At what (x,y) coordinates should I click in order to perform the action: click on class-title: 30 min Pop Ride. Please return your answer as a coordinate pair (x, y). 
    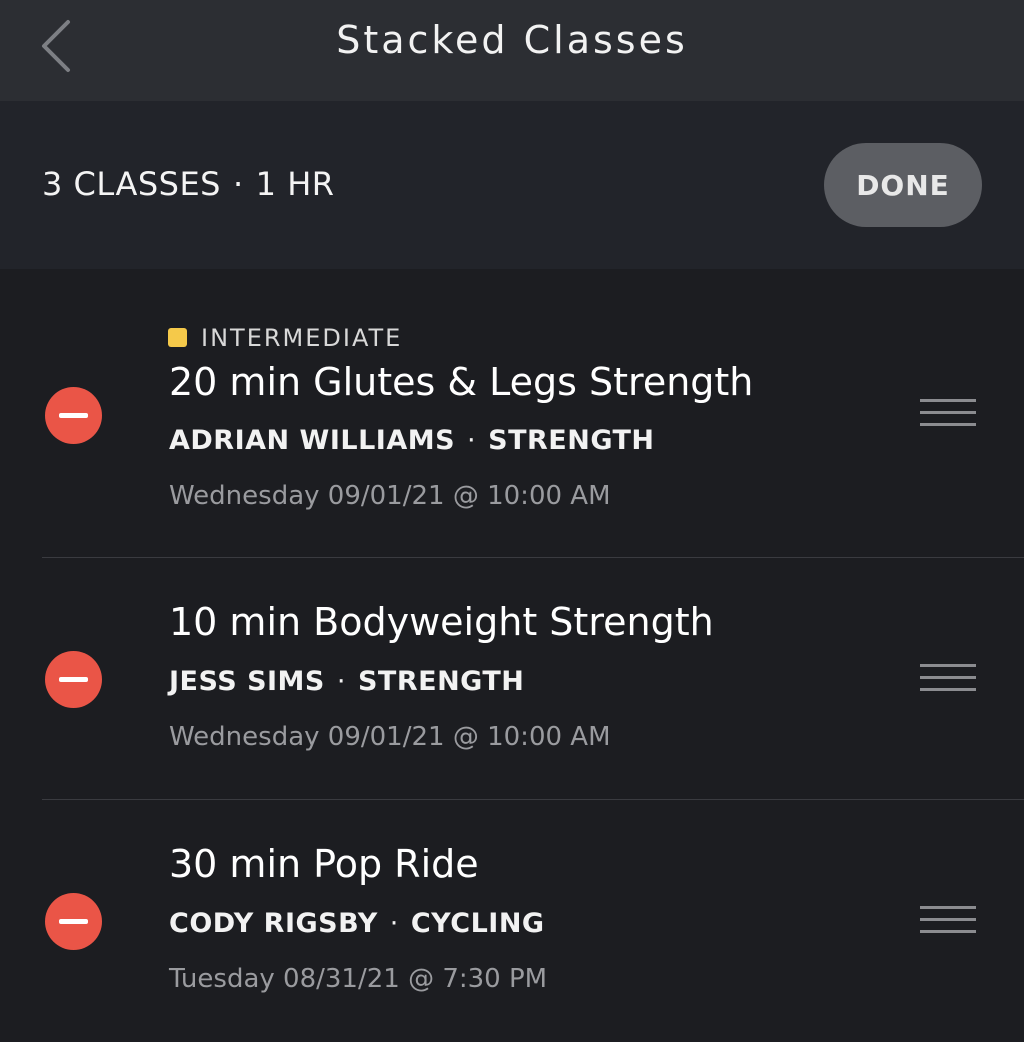
    Looking at the image, I should click on (324, 864).